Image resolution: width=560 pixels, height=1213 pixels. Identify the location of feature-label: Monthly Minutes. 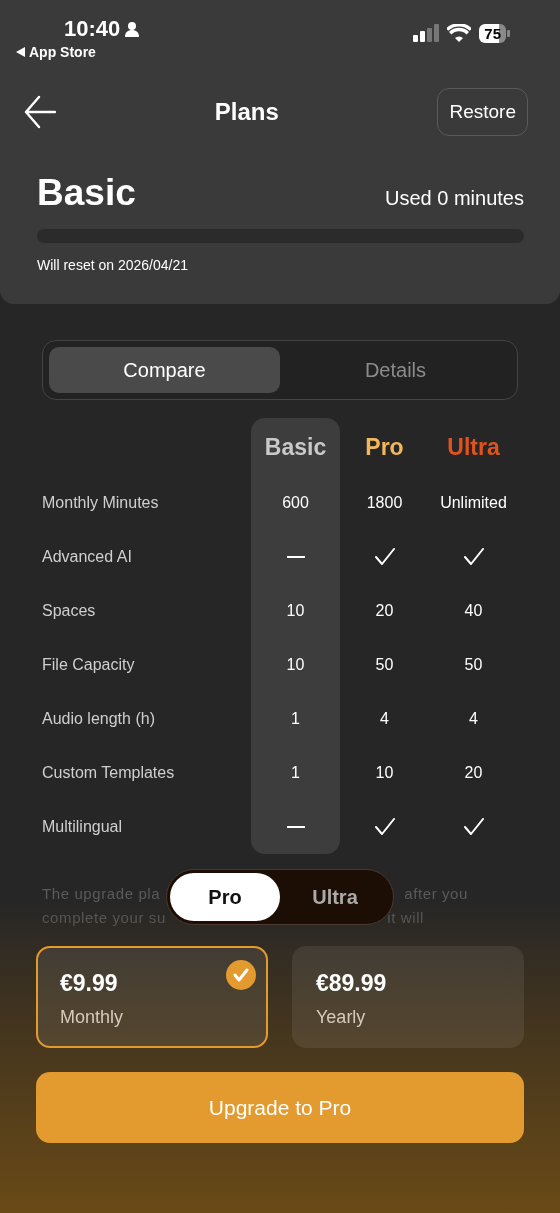
(101, 503).